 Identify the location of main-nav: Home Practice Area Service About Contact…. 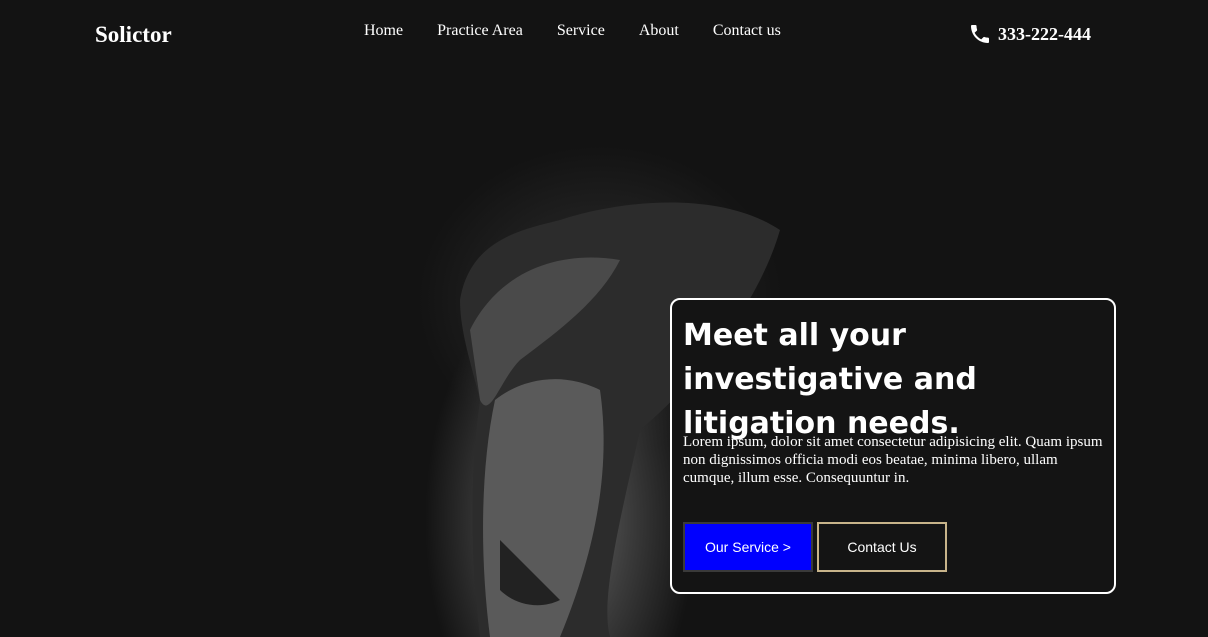
(589, 31).